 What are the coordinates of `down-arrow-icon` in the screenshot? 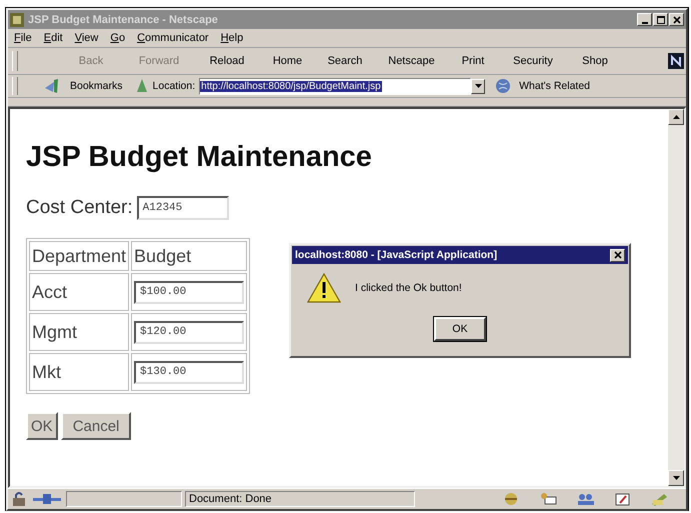 It's located at (676, 478).